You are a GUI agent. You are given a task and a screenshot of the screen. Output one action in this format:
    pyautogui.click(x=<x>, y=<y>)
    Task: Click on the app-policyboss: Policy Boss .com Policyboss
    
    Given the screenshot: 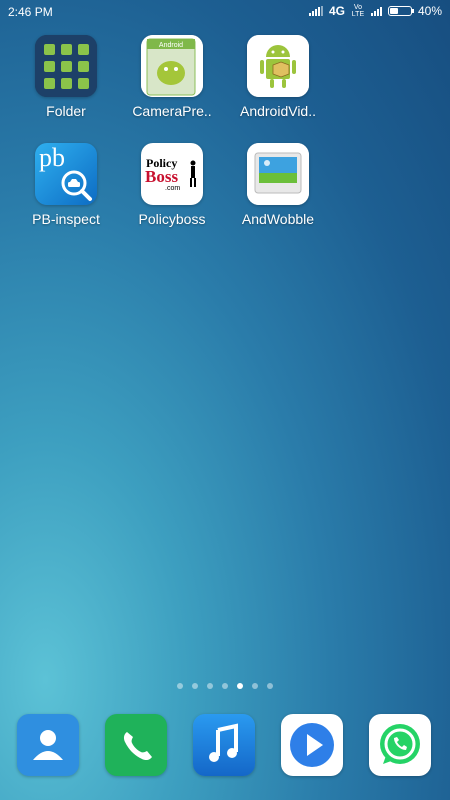 What is the action you would take?
    pyautogui.click(x=172, y=185)
    